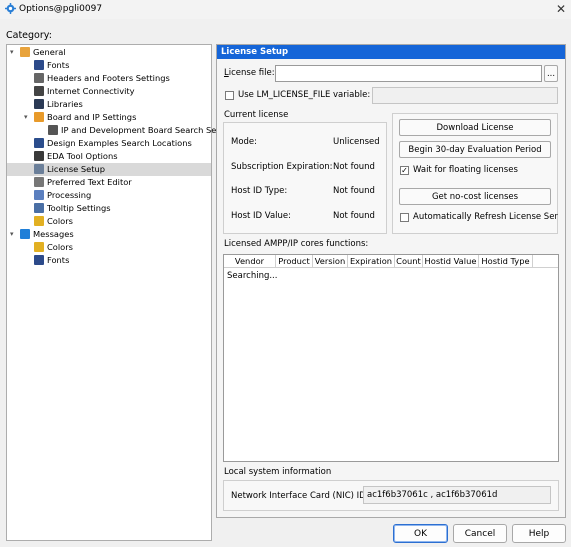 The height and width of the screenshot is (547, 571). I want to click on panel-header: License Setup, so click(391, 52).